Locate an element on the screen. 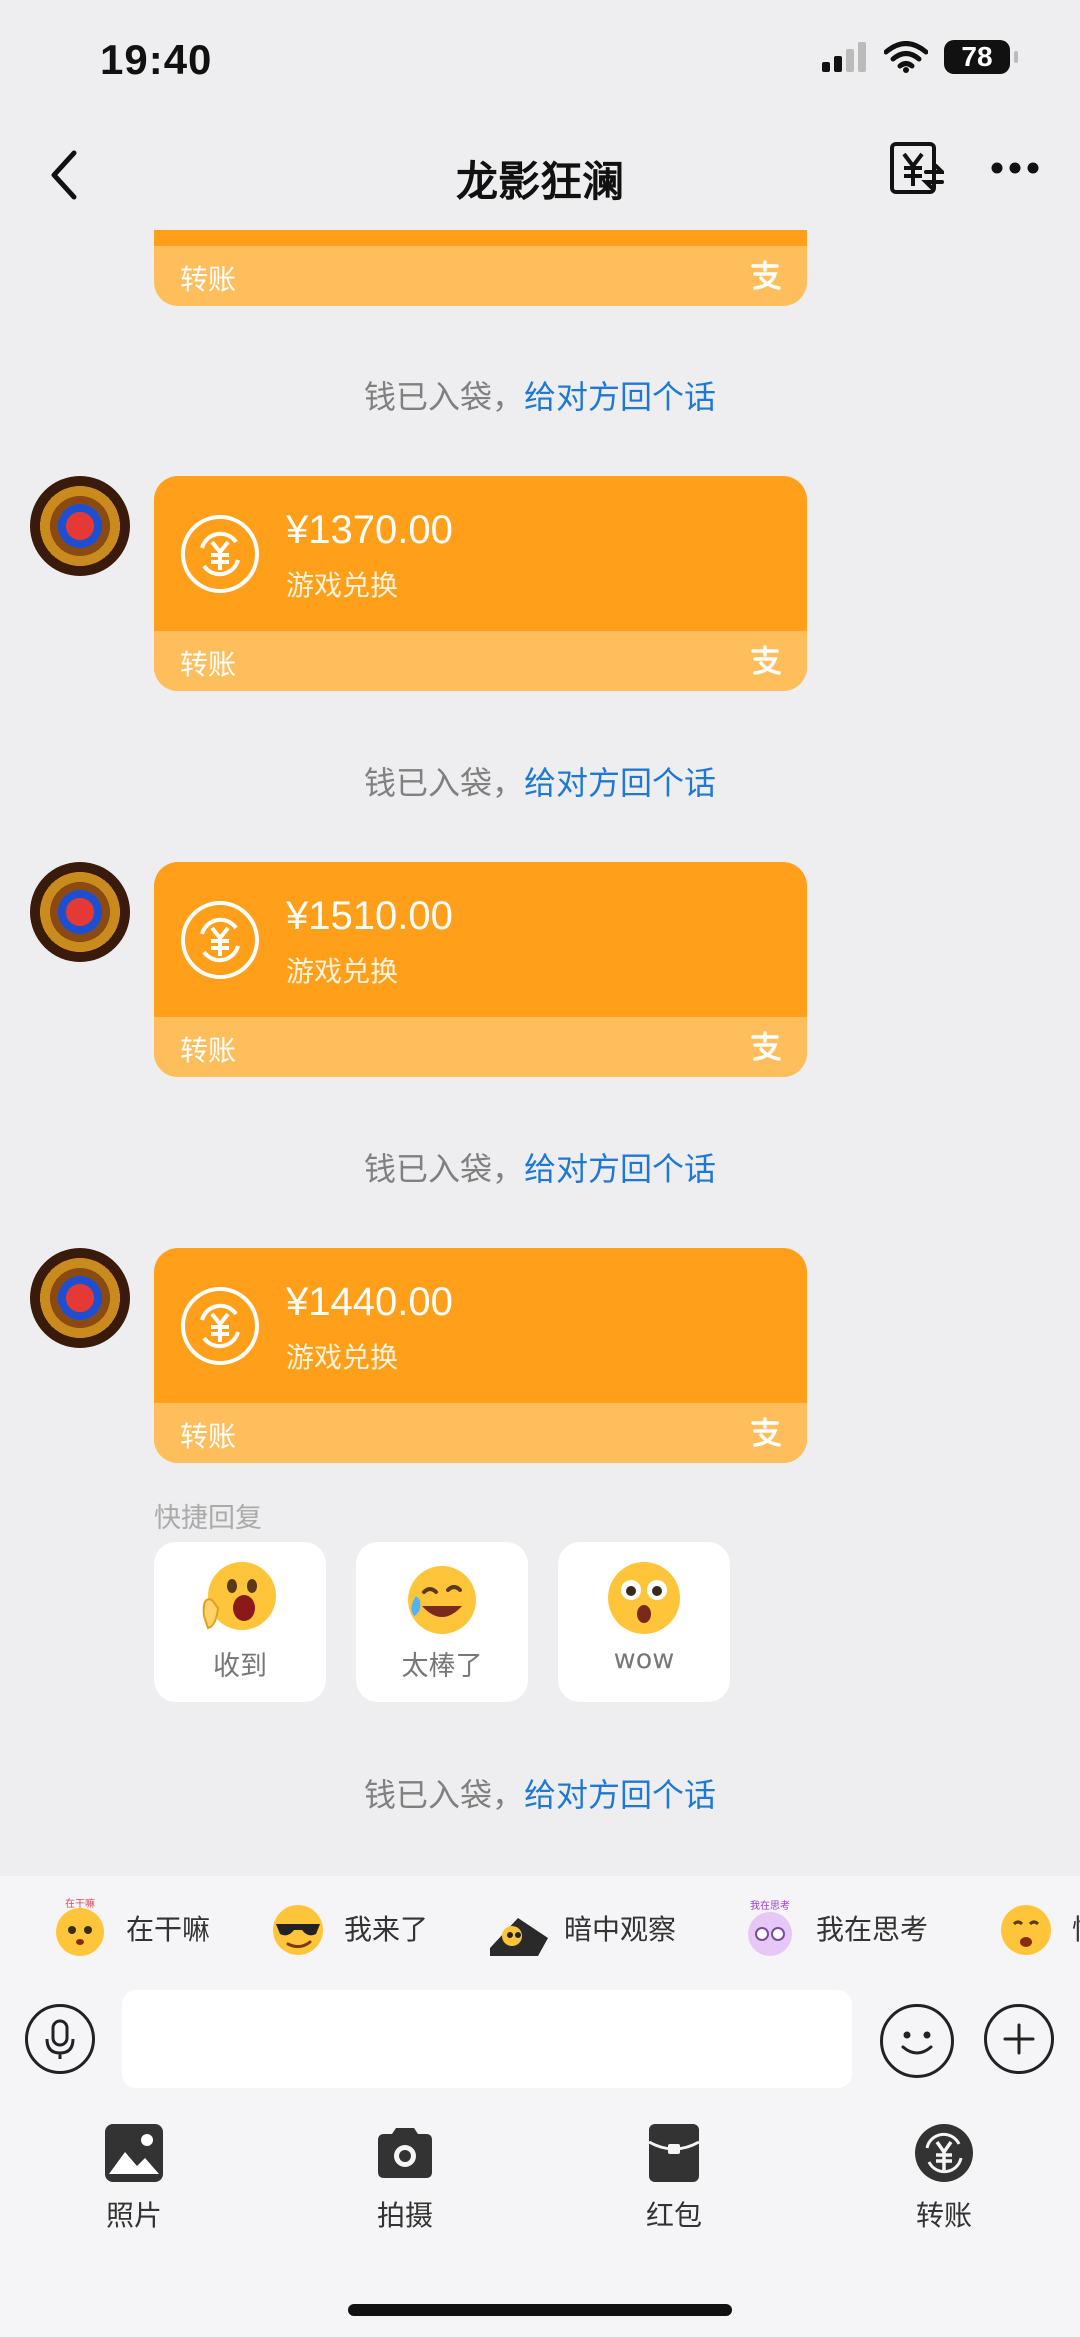  quick-reply-great: 太棒了 is located at coordinates (442, 1622).